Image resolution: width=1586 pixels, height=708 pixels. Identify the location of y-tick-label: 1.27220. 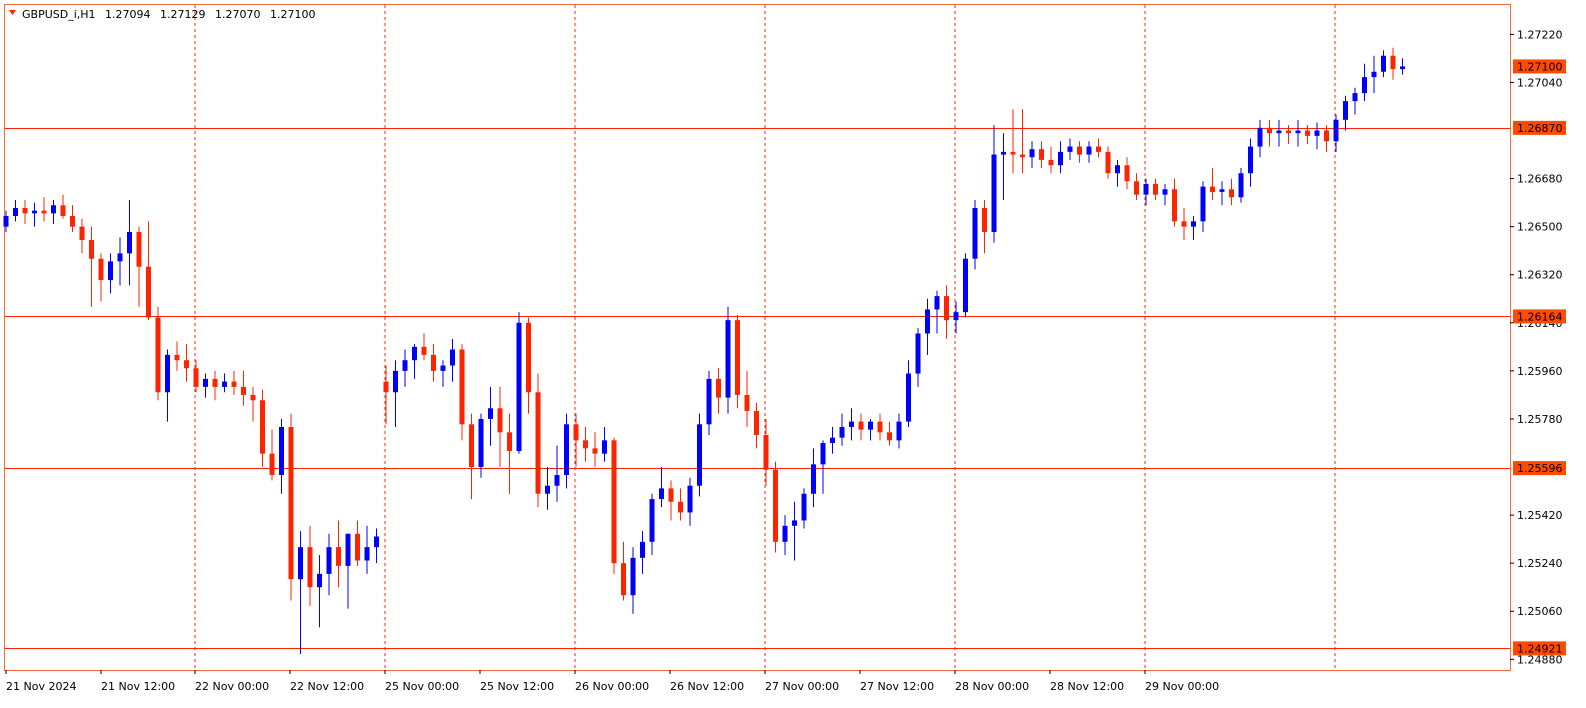
(1540, 34).